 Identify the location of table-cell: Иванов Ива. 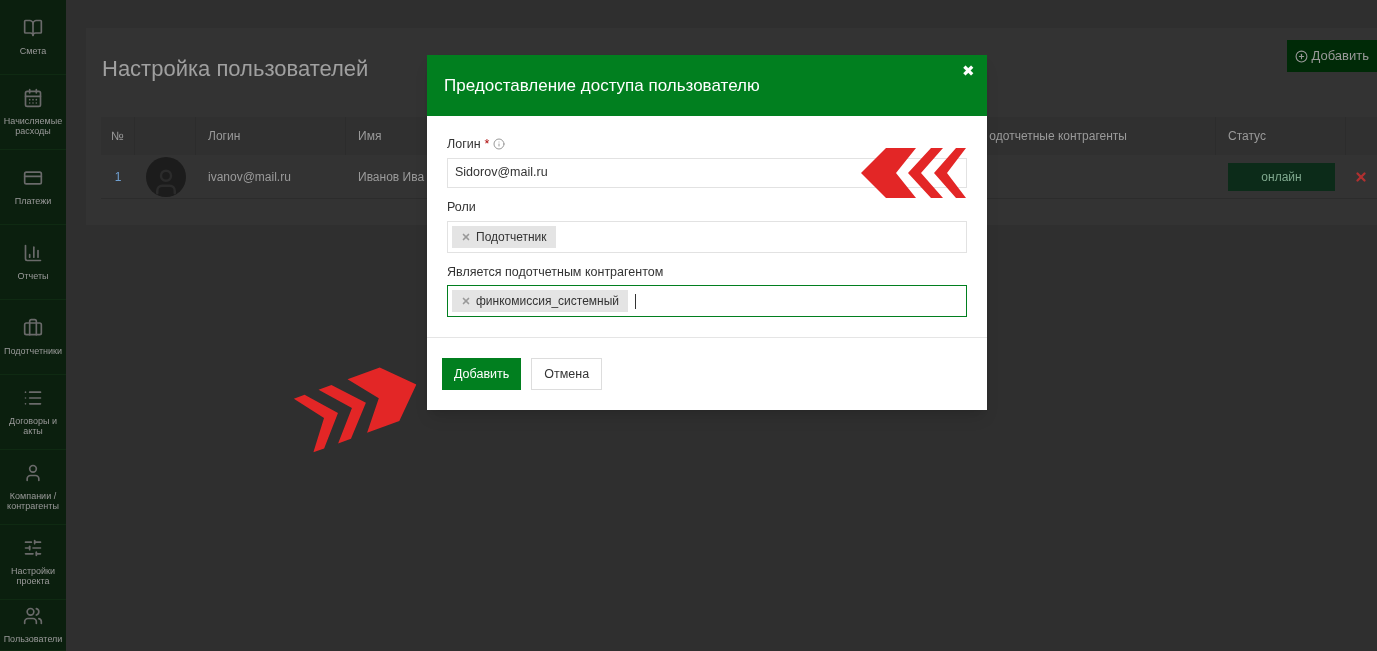
(391, 176).